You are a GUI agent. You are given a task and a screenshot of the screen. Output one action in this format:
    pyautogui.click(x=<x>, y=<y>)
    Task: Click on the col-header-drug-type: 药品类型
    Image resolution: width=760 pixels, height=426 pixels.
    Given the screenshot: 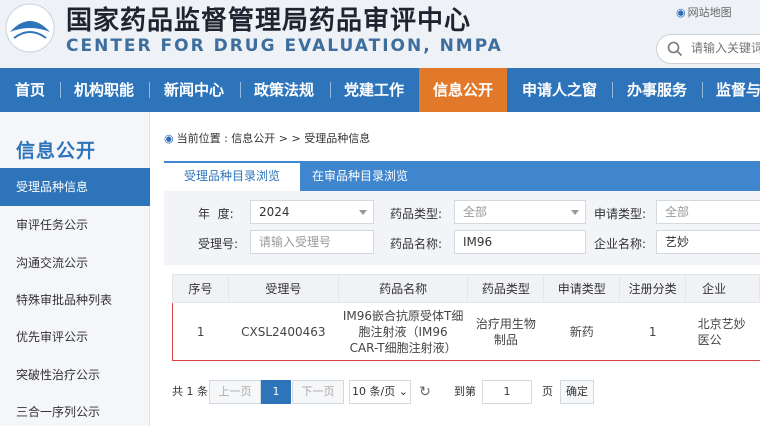 What is the action you would take?
    pyautogui.click(x=506, y=288)
    